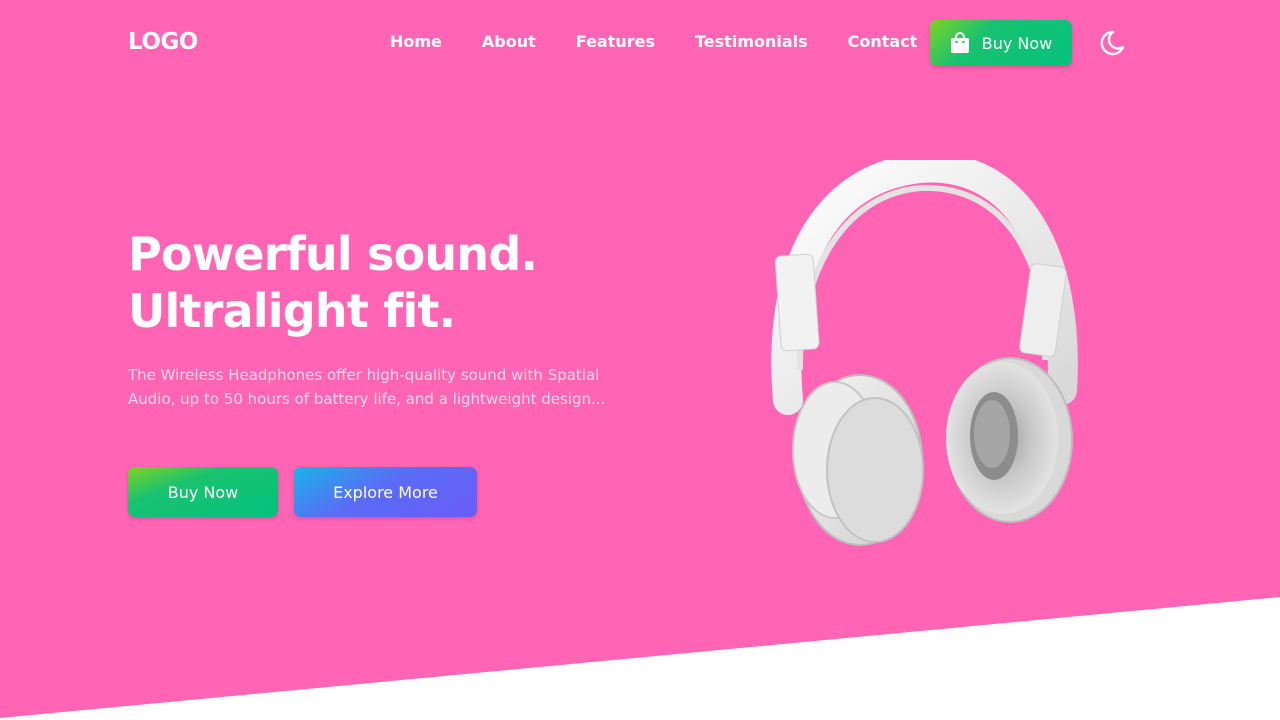  Describe the element at coordinates (333, 254) in the screenshot. I see `headline-line-1: Powerful sound.` at that location.